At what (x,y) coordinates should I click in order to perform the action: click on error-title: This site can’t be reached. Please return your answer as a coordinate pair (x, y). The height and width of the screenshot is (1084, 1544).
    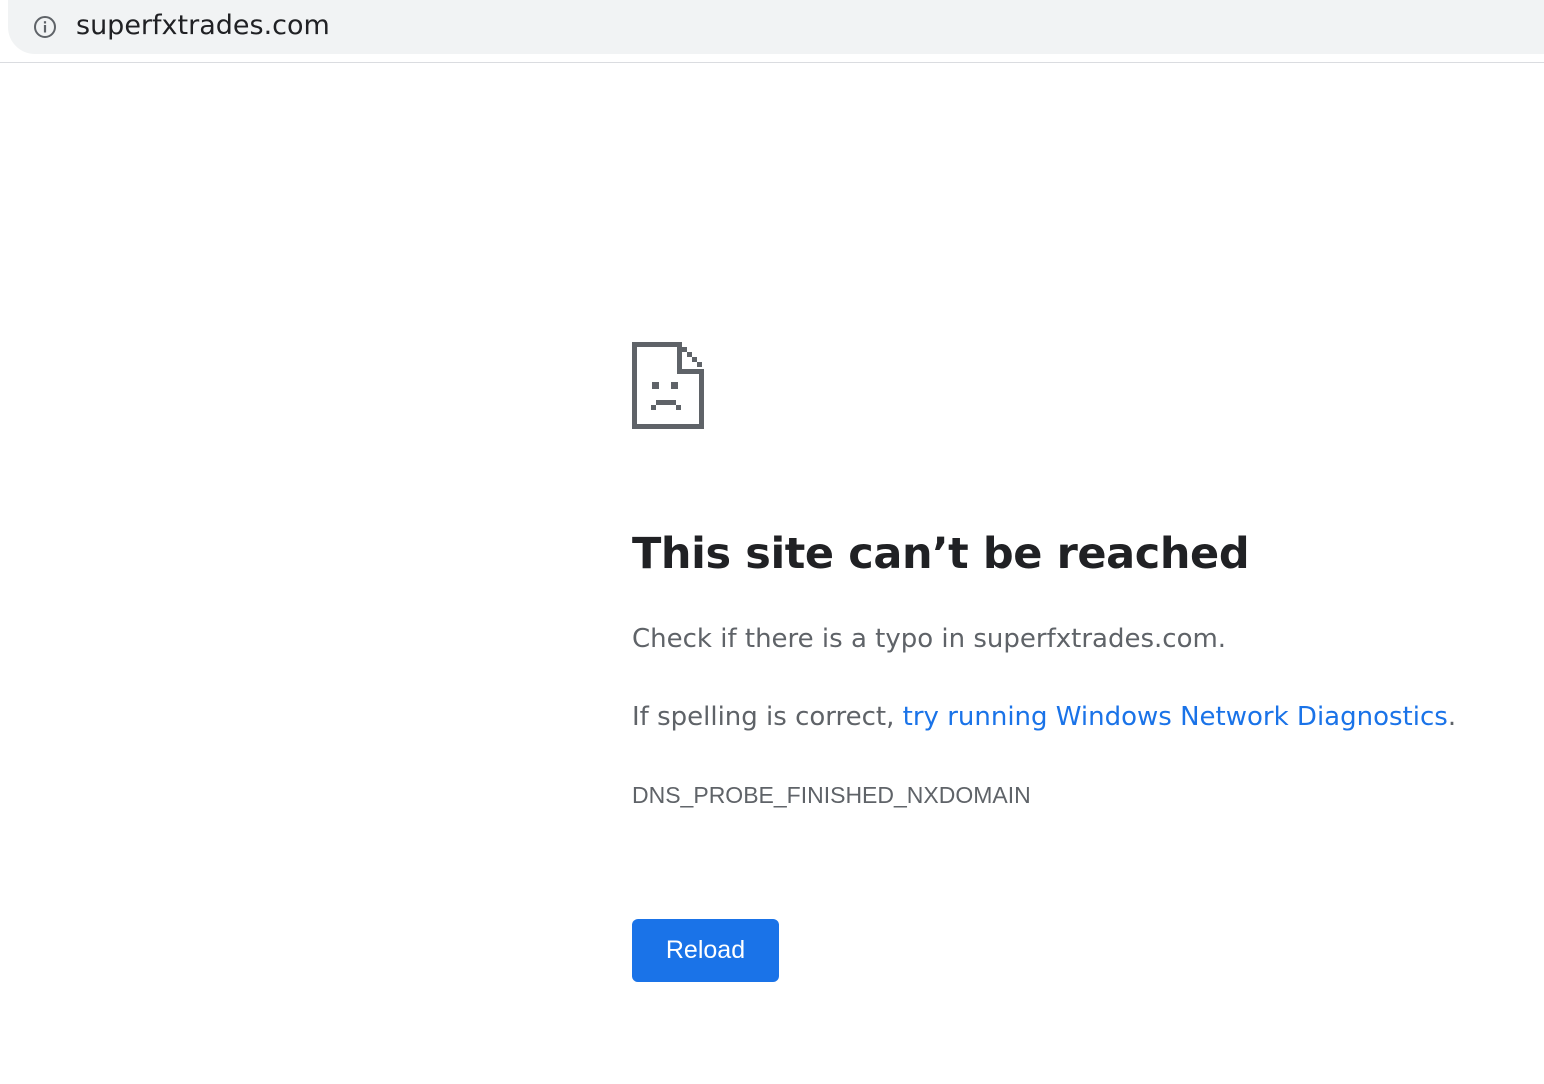
    Looking at the image, I should click on (941, 554).